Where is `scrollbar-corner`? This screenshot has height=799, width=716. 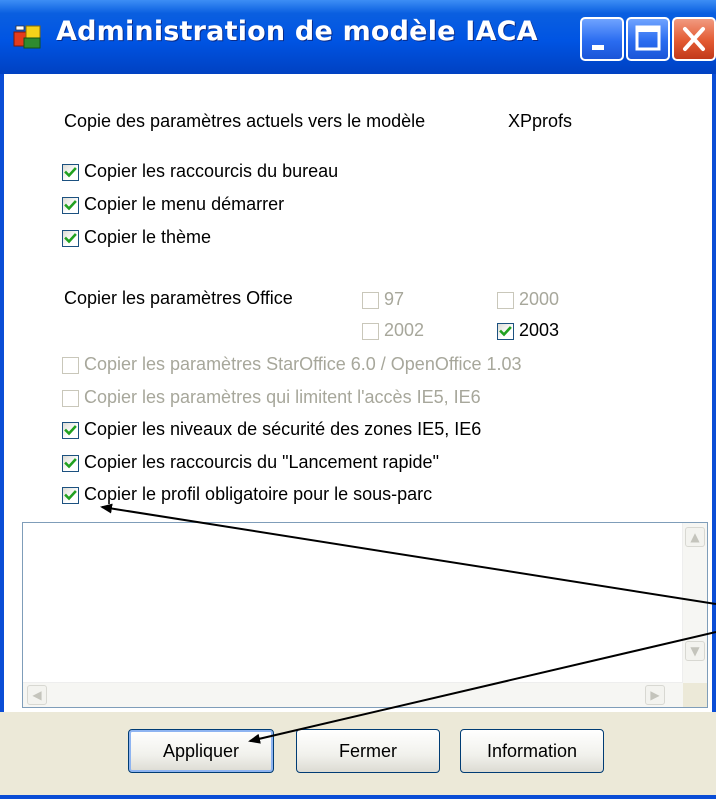
scrollbar-corner is located at coordinates (695, 695).